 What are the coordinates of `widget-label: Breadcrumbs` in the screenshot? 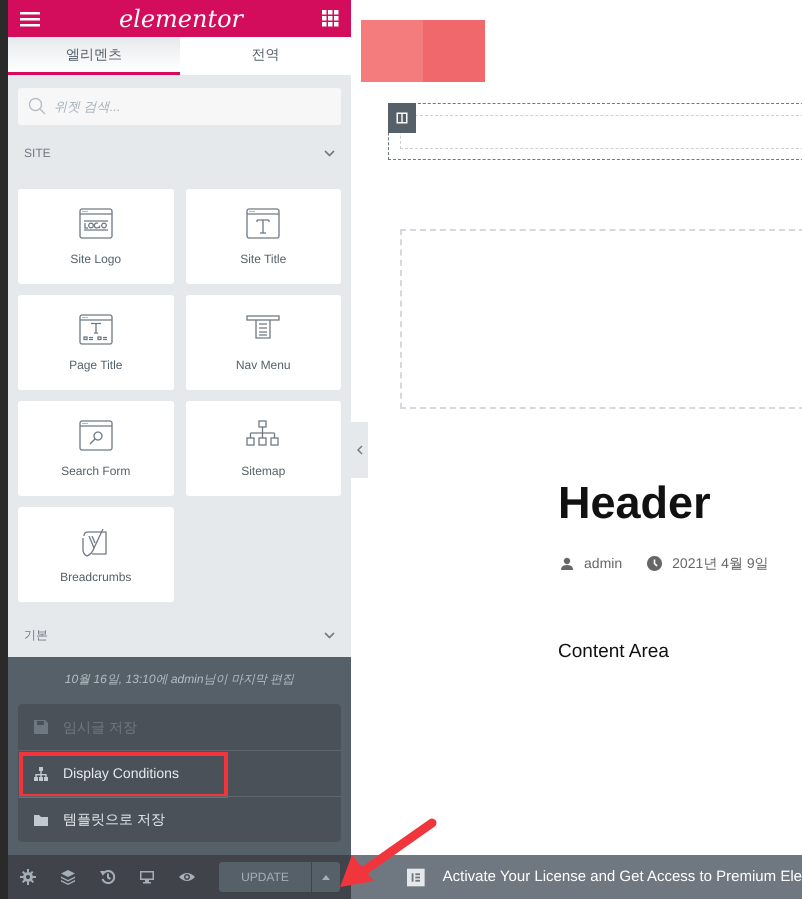 It's located at (96, 577).